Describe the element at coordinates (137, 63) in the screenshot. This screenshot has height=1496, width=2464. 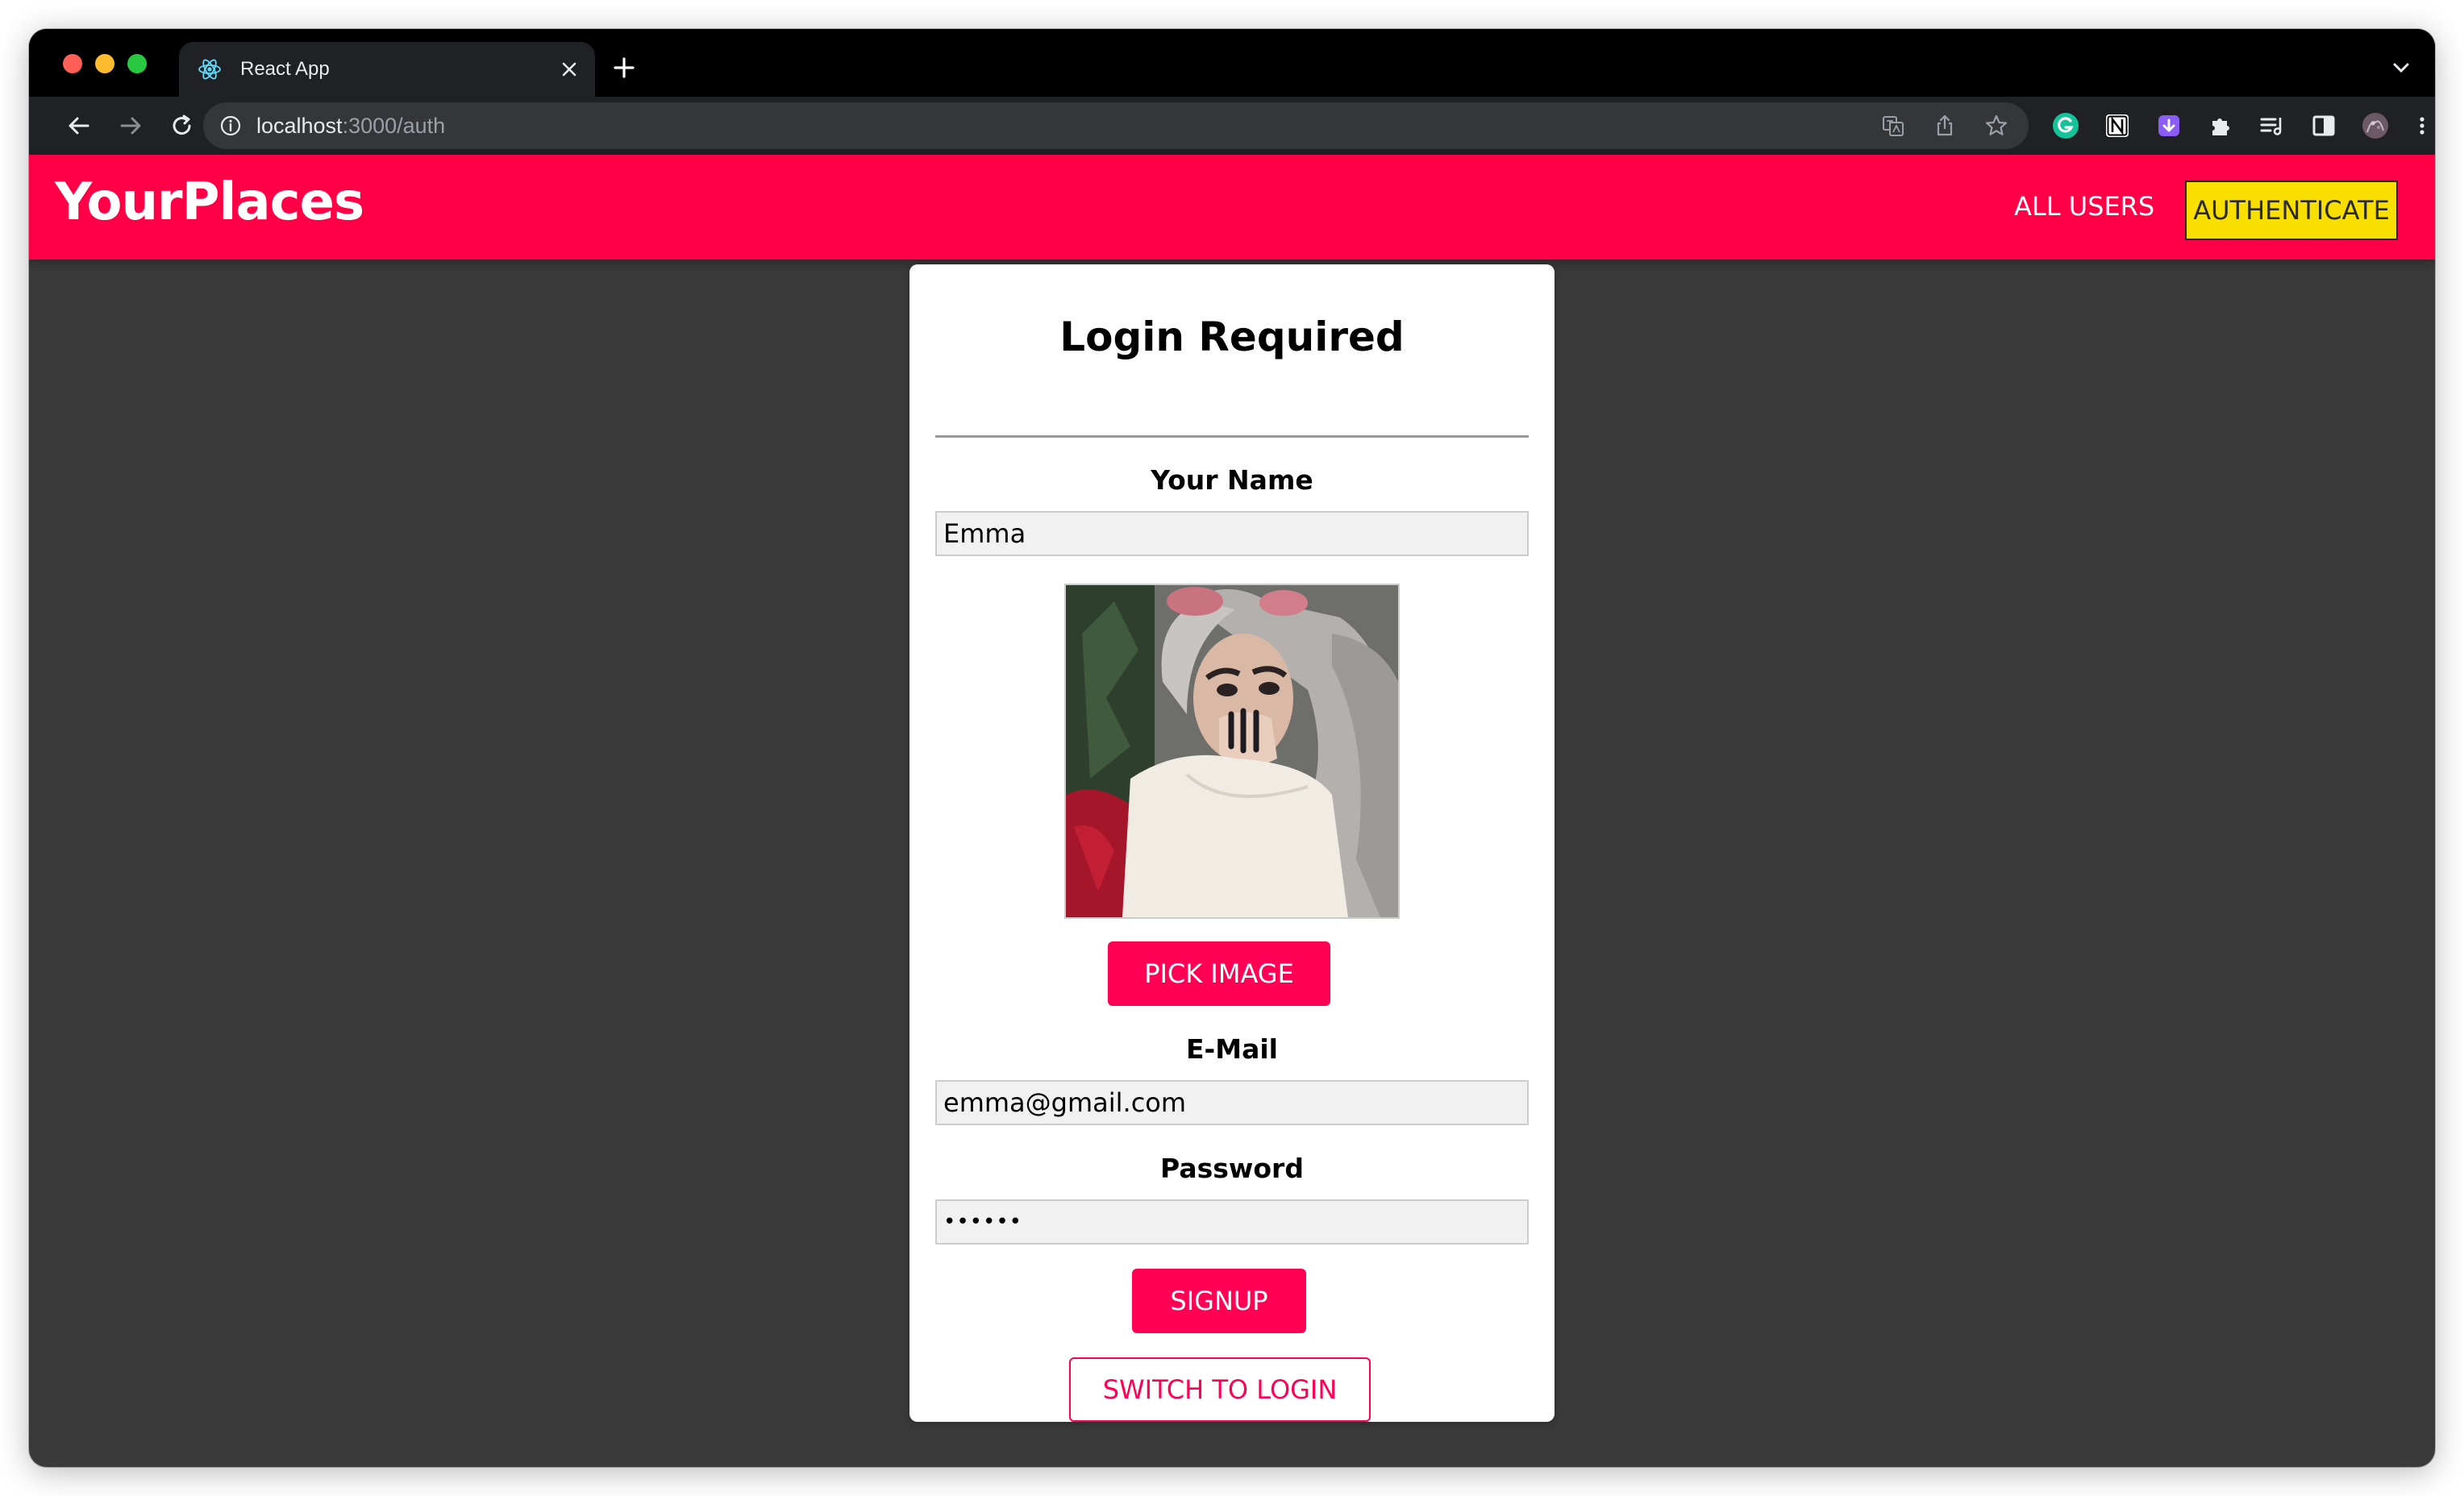
I see `maximize-window-button` at that location.